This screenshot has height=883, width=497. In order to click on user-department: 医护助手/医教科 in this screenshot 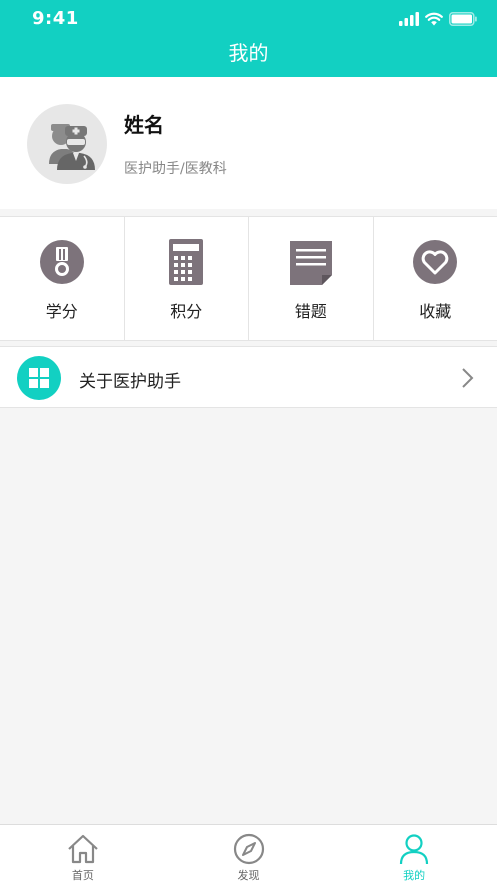, I will do `click(175, 169)`.